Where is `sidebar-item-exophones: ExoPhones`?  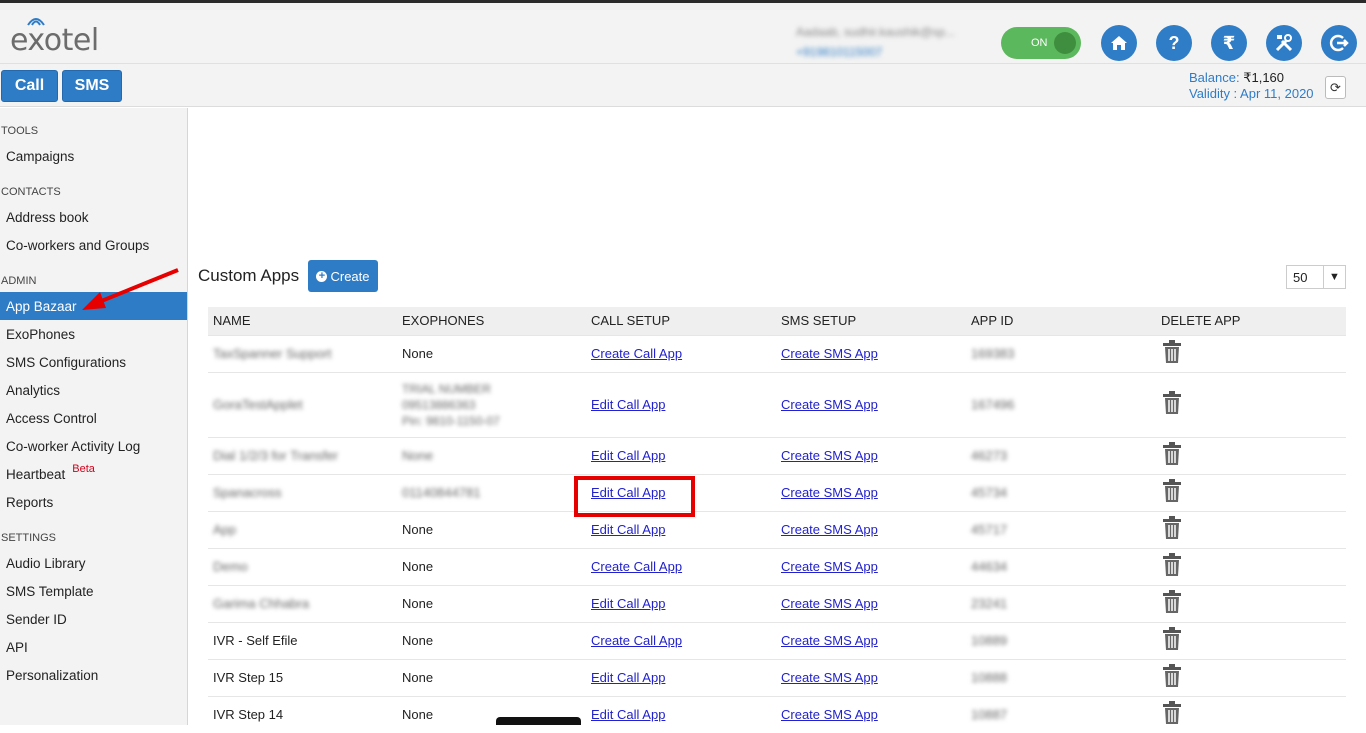 sidebar-item-exophones: ExoPhones is located at coordinates (93, 334).